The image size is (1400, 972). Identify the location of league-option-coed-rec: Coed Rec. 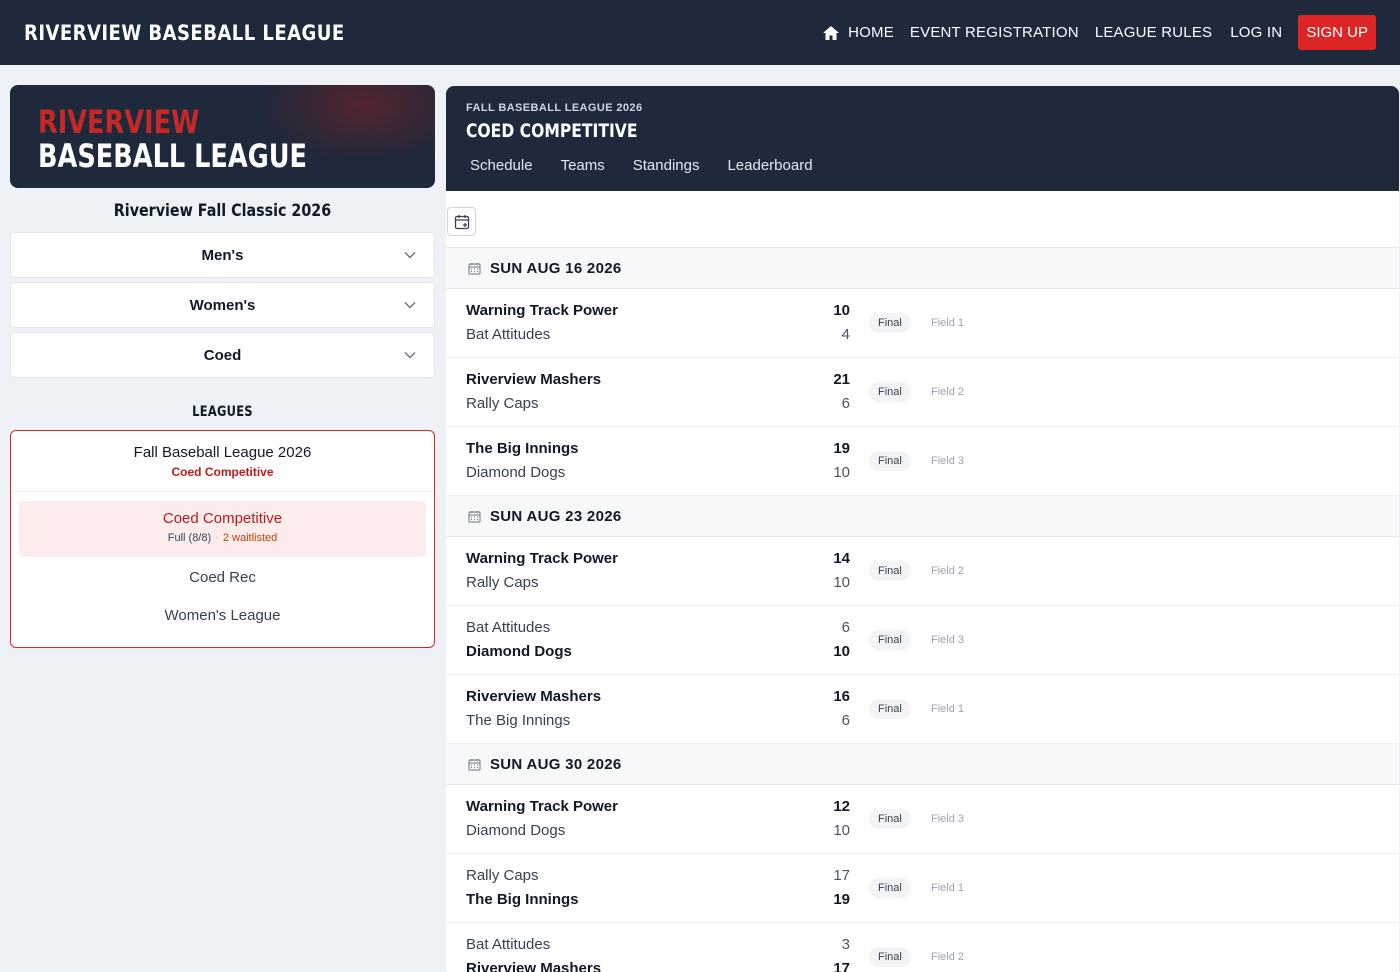
(222, 578).